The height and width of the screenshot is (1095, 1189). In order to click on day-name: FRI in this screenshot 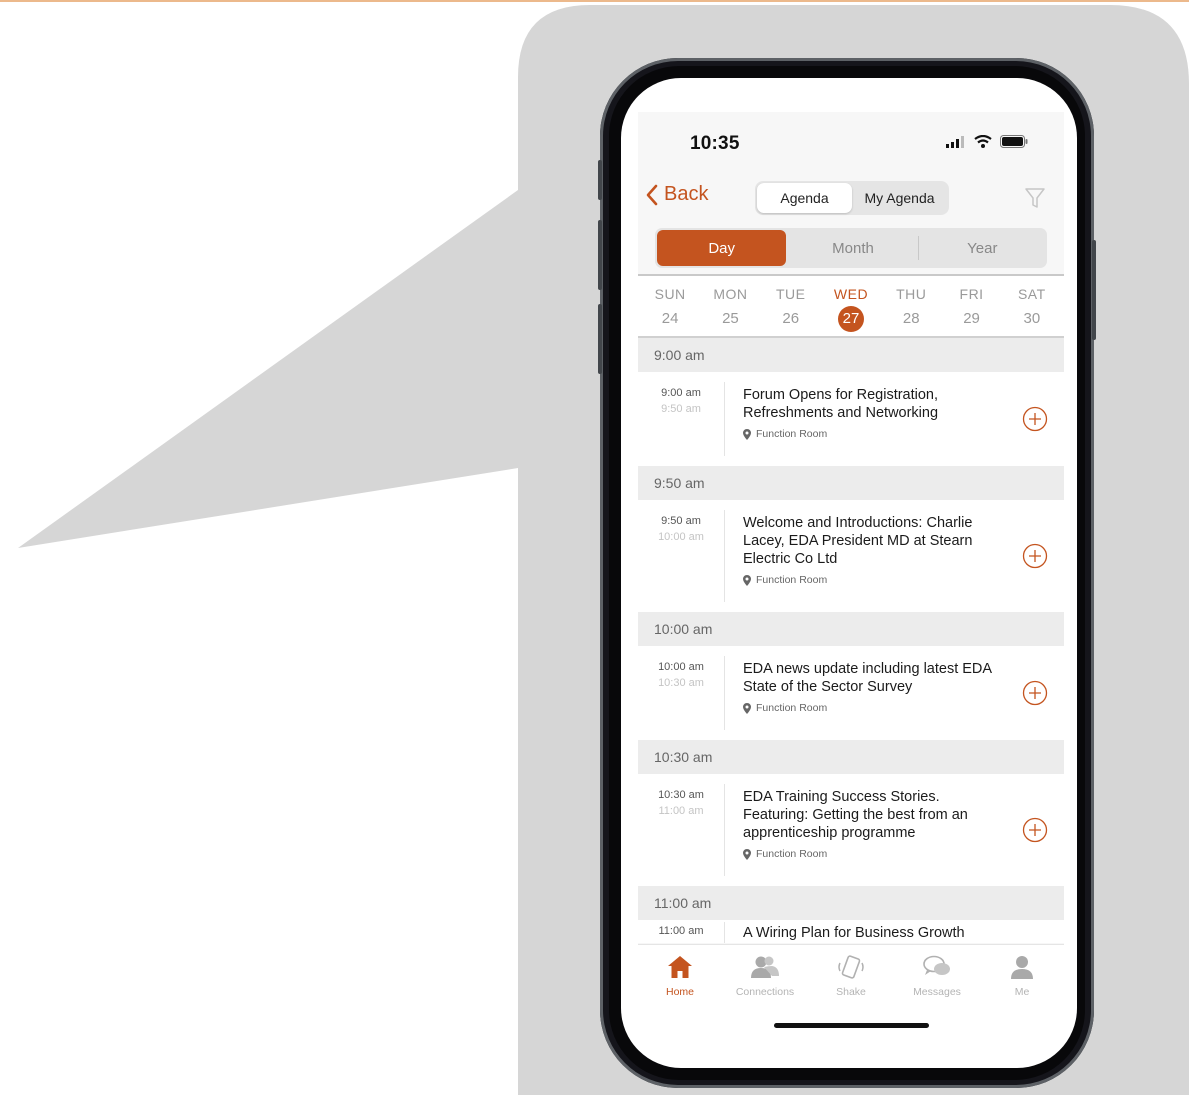, I will do `click(971, 294)`.